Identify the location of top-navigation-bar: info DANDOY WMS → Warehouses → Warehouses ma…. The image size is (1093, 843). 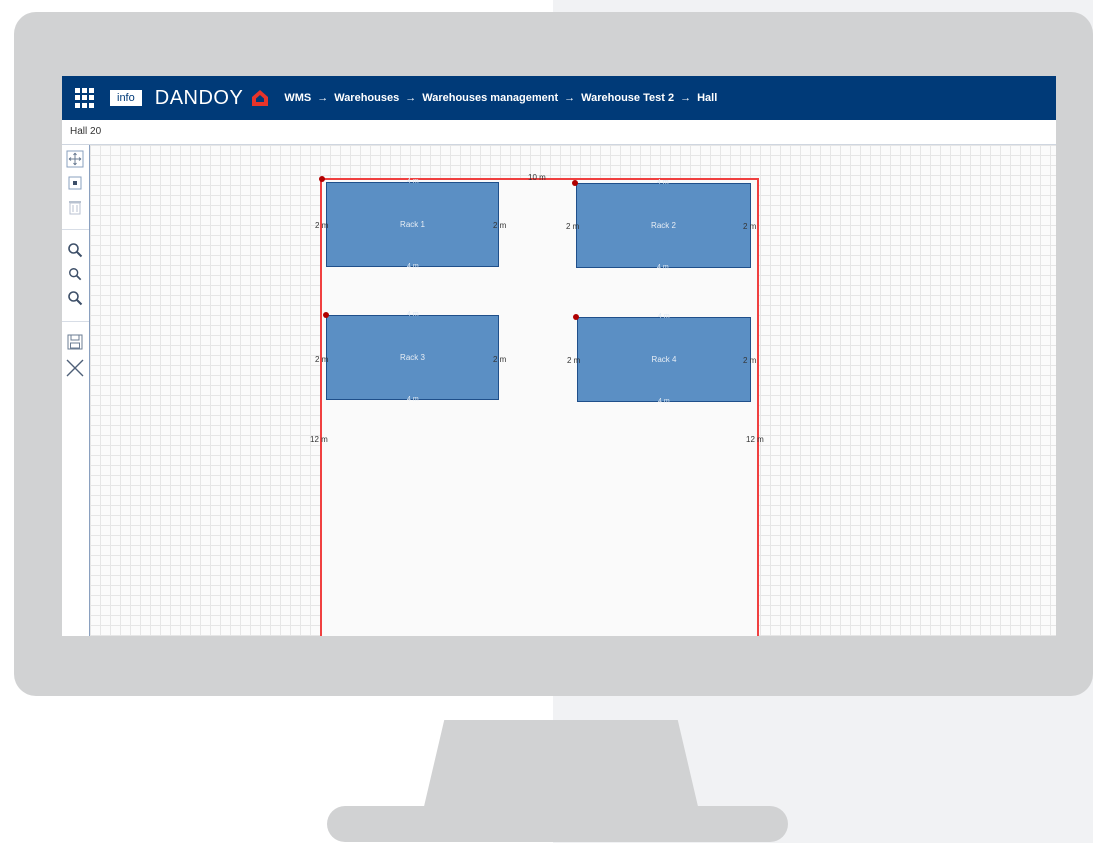
(559, 98).